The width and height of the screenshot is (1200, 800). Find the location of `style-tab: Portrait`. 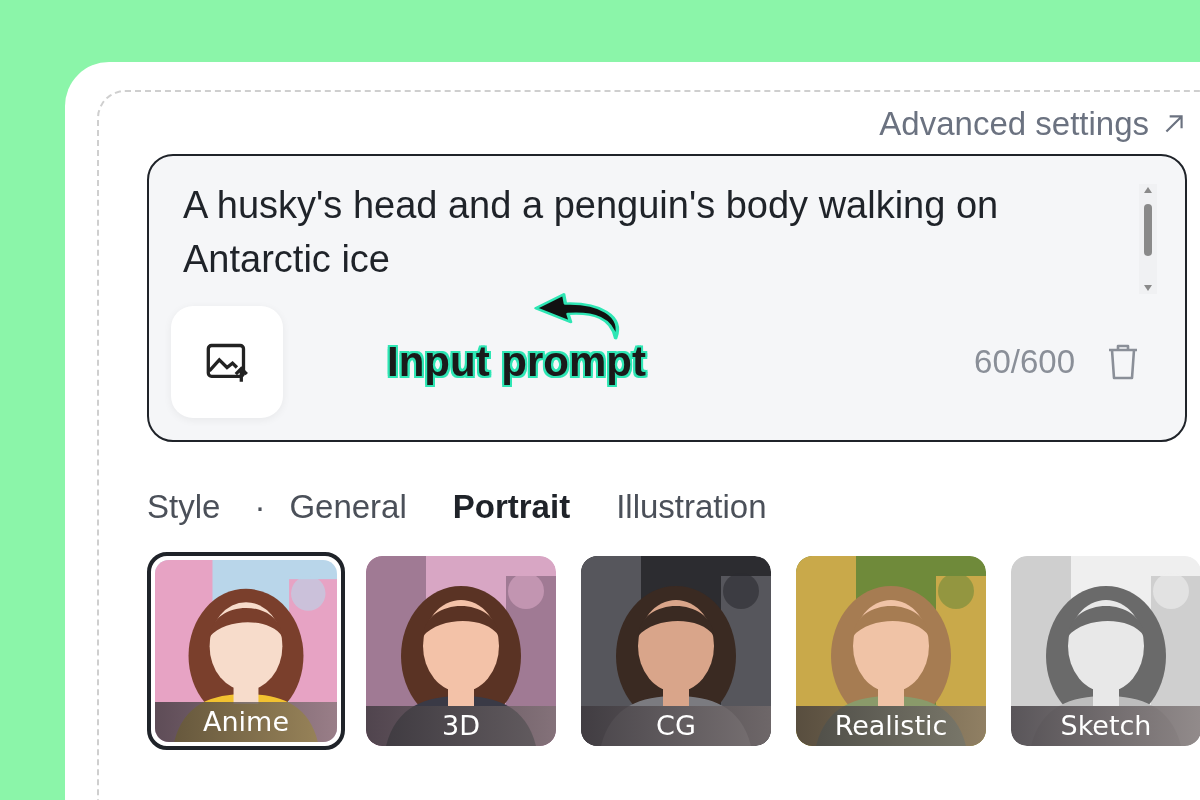

style-tab: Portrait is located at coordinates (511, 507).